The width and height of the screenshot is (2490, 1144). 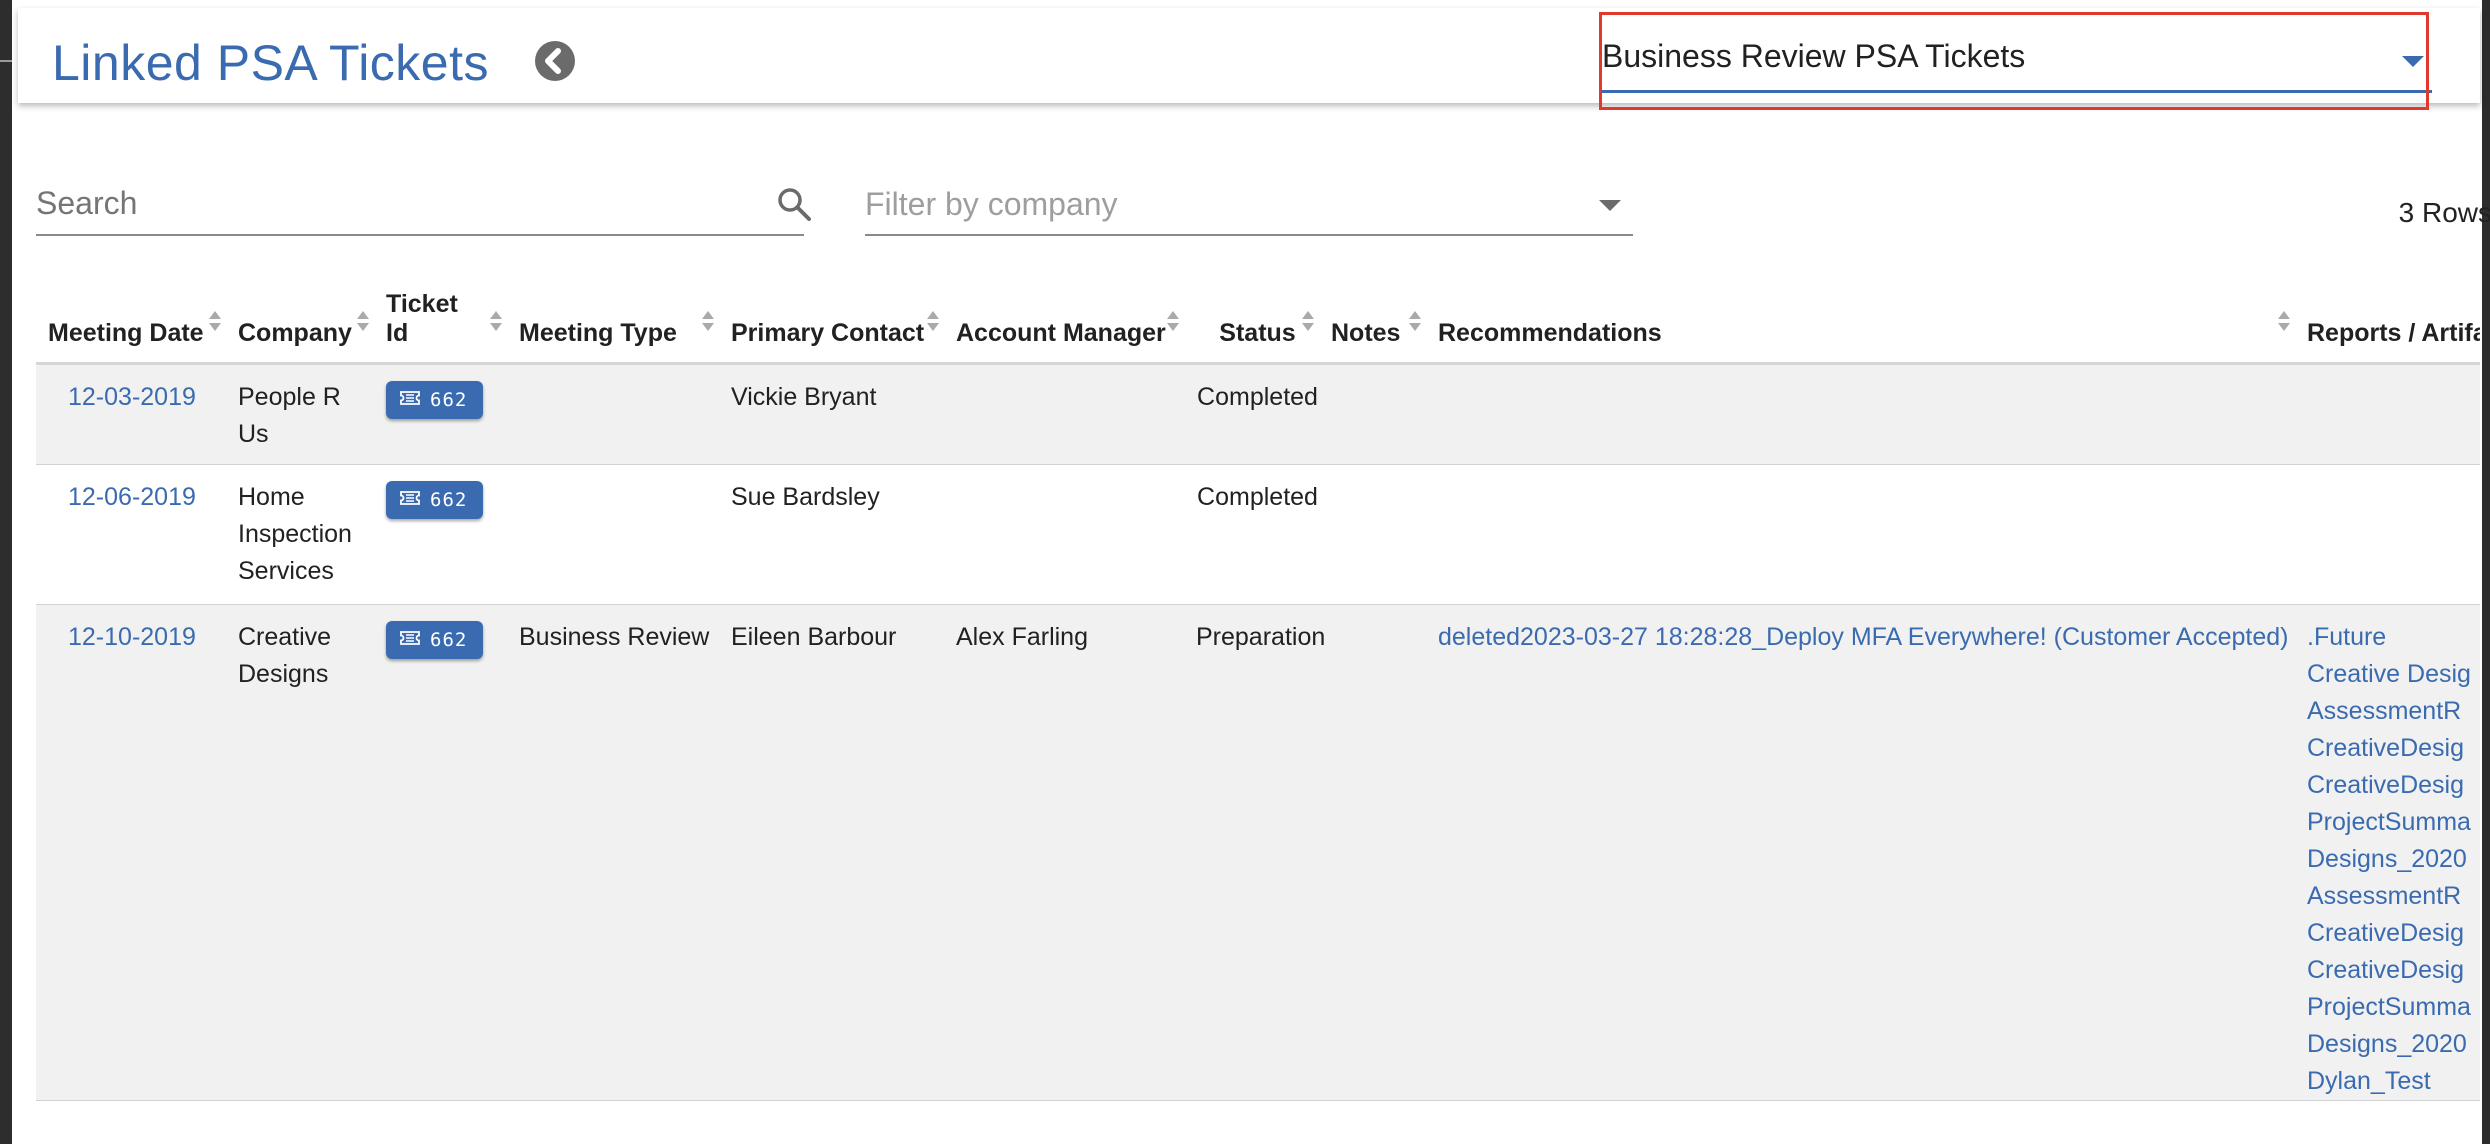 I want to click on company-cell: Home Inspection Services, so click(x=300, y=534).